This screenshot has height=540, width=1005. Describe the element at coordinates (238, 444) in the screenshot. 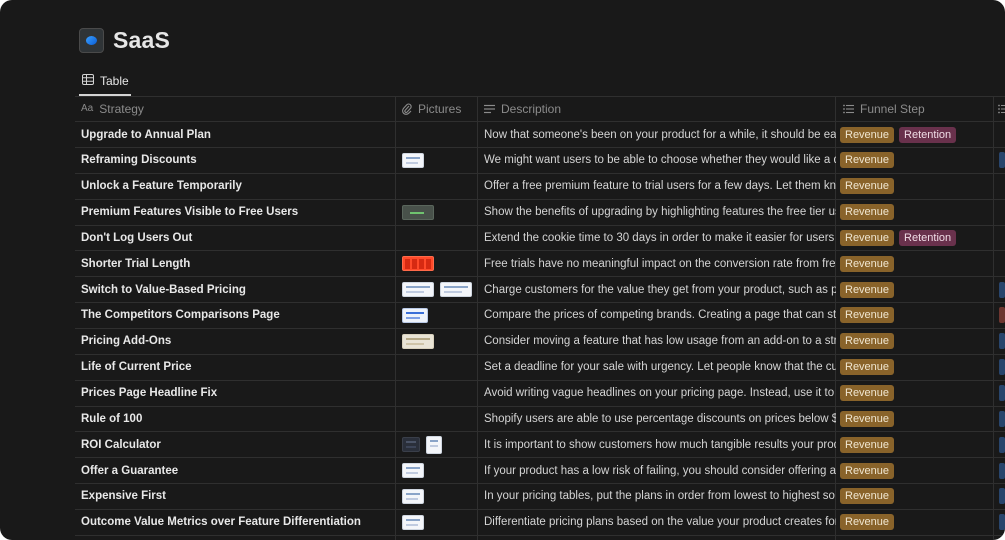

I see `cell-strategy: ROI Calculator` at that location.